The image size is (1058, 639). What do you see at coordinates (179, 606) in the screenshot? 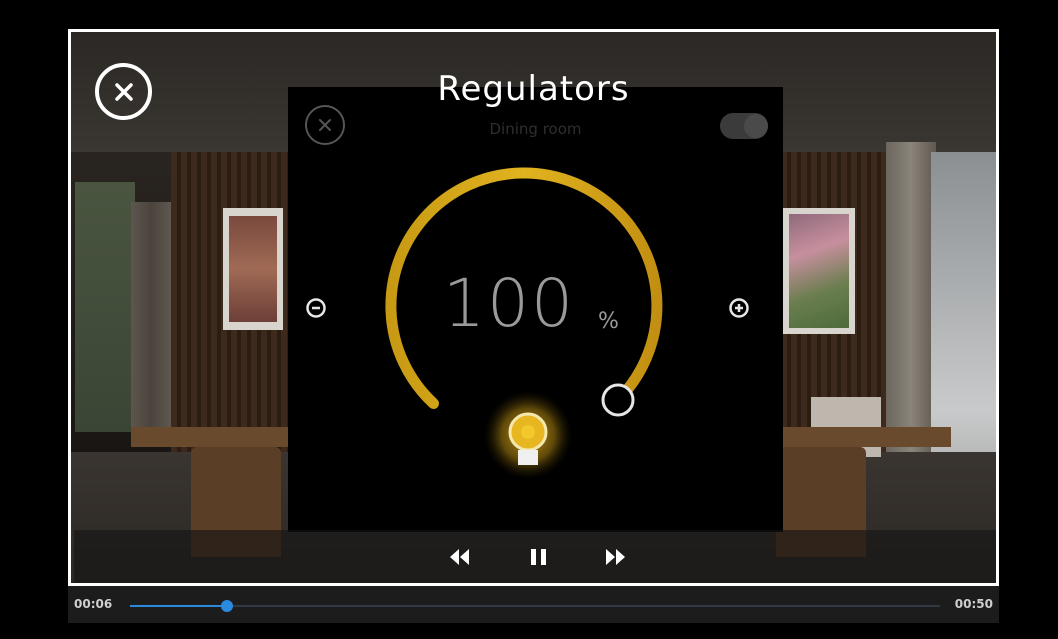
I see `seek-progress` at bounding box center [179, 606].